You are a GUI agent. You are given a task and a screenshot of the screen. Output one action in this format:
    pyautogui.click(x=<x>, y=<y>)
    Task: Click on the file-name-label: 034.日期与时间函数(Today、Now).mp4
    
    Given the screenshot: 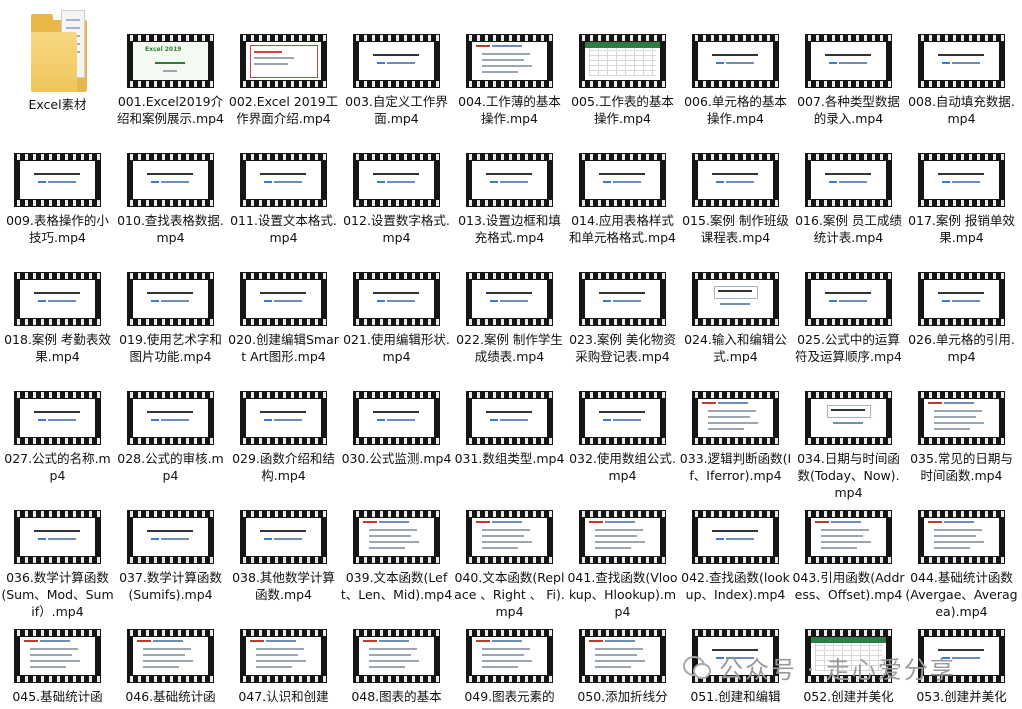 What is the action you would take?
    pyautogui.click(x=848, y=475)
    